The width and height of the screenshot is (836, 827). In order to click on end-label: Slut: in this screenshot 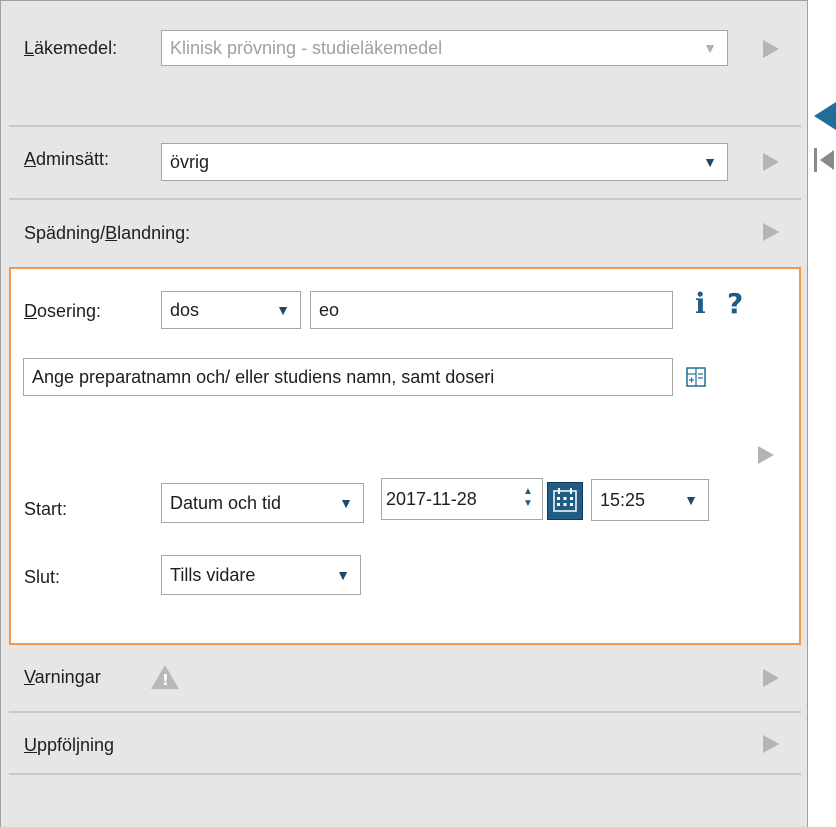, I will do `click(42, 577)`.